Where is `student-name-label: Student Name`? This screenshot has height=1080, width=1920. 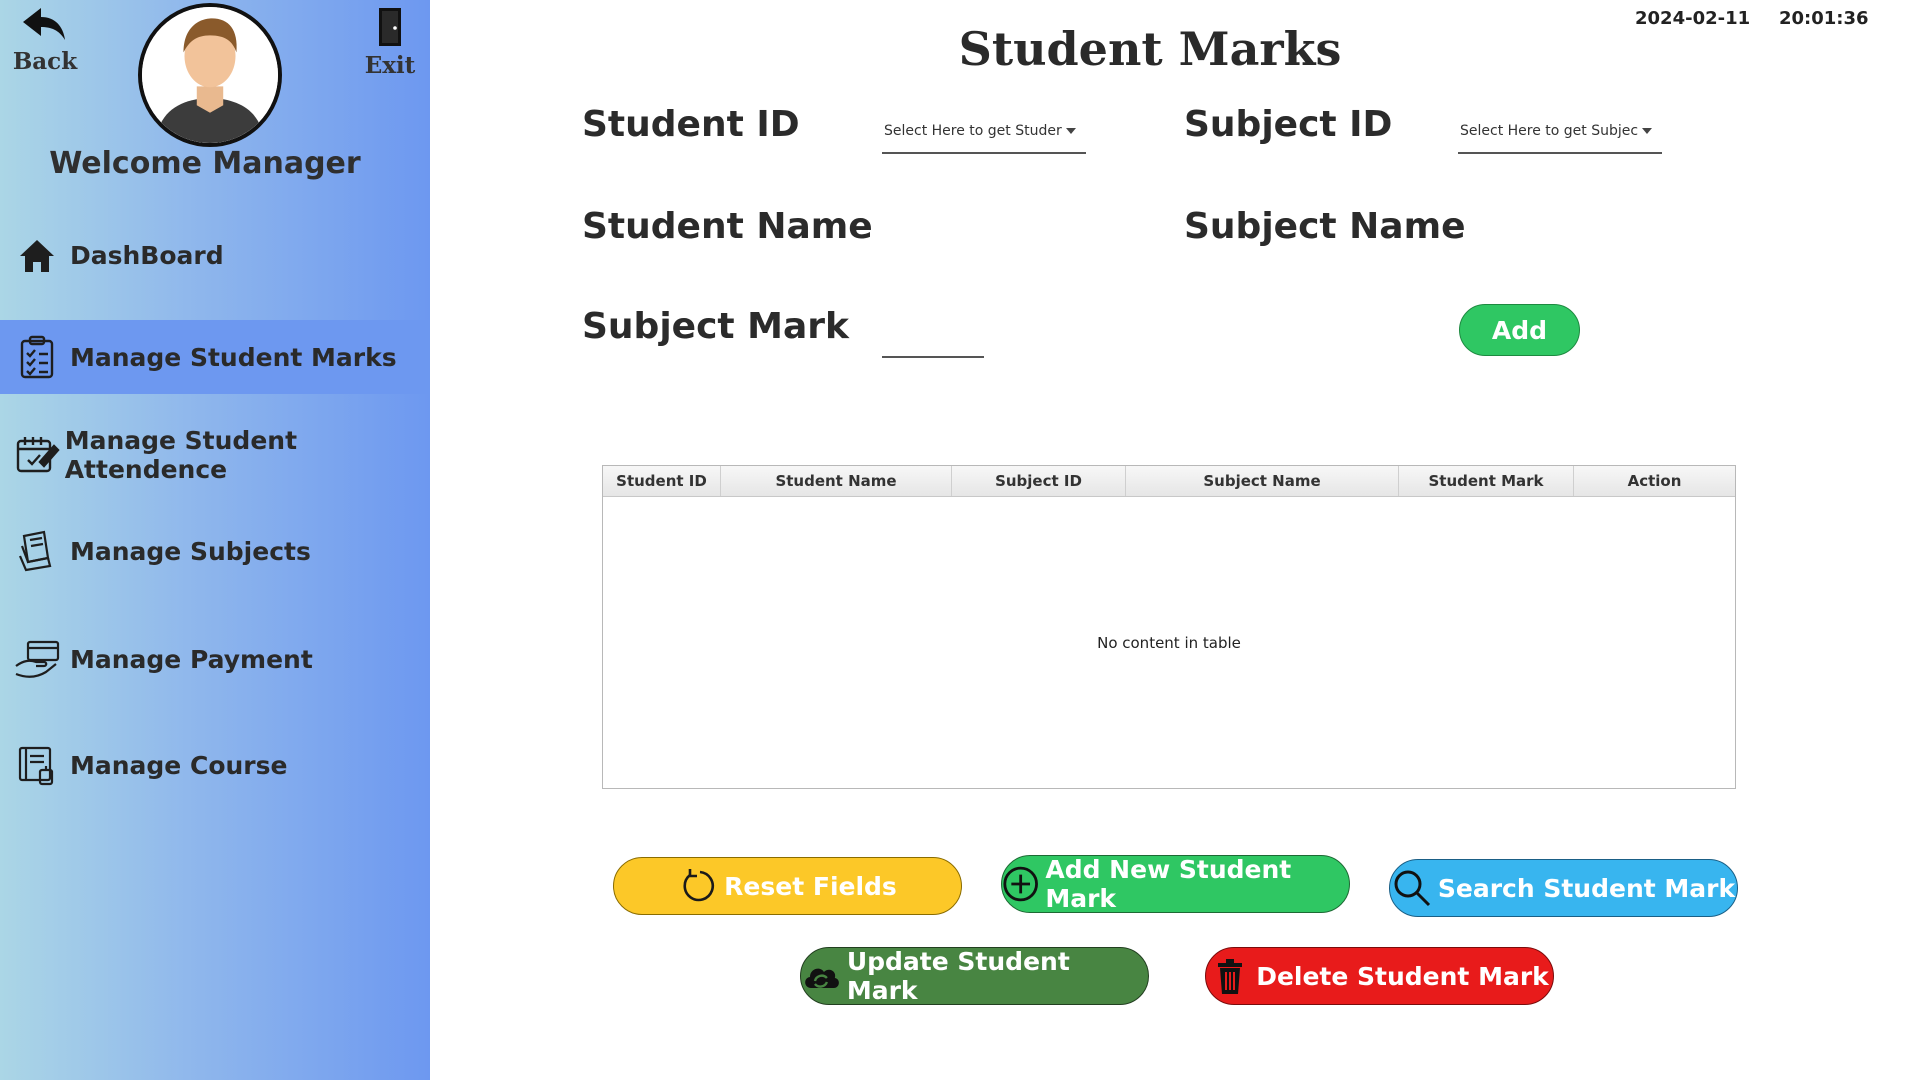
student-name-label: Student Name is located at coordinates (727, 226).